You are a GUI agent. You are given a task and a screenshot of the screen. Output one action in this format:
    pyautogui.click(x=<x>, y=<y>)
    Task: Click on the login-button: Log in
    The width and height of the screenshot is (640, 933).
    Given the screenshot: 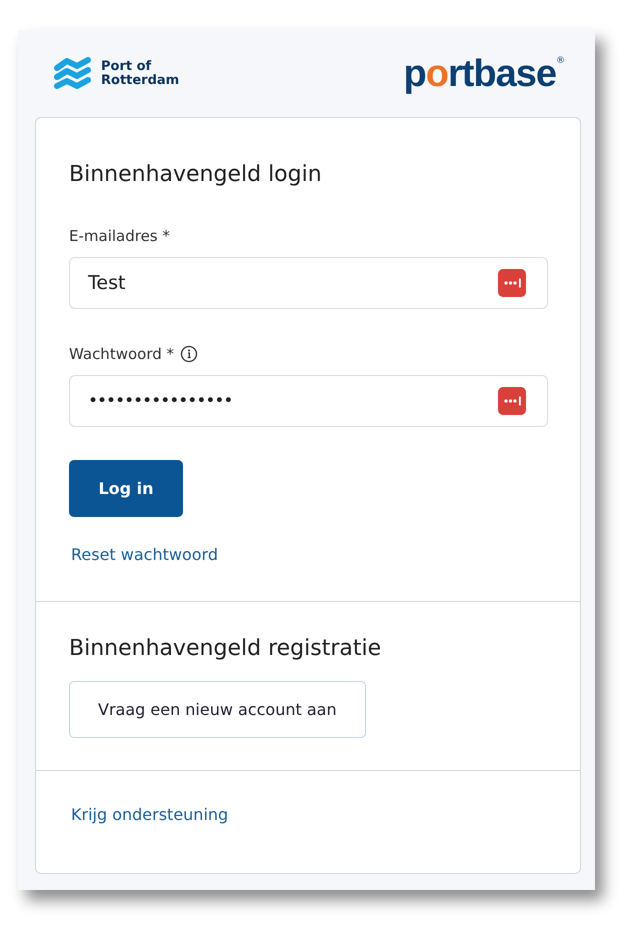 What is the action you would take?
    pyautogui.click(x=126, y=488)
    